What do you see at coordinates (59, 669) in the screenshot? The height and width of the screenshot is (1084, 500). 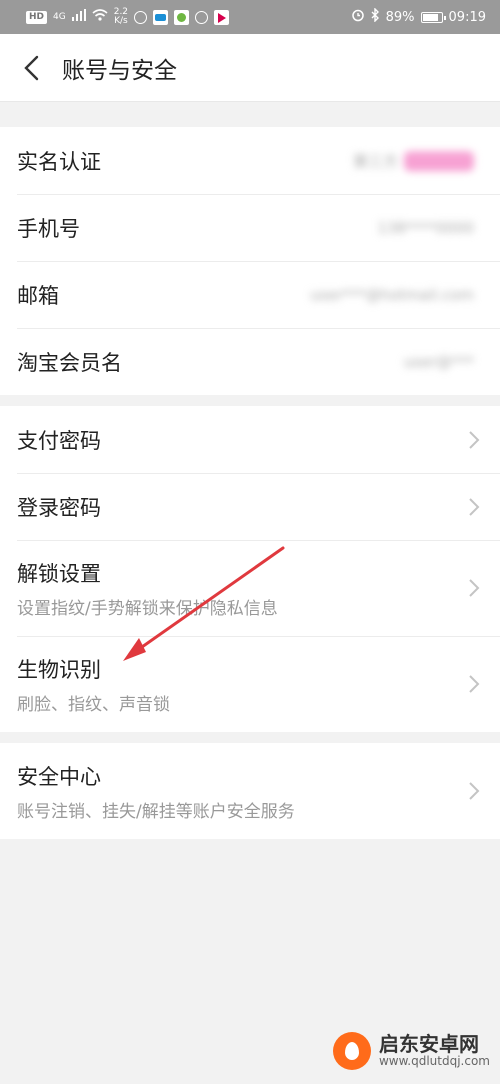 I see `row-label: 生物识别` at bounding box center [59, 669].